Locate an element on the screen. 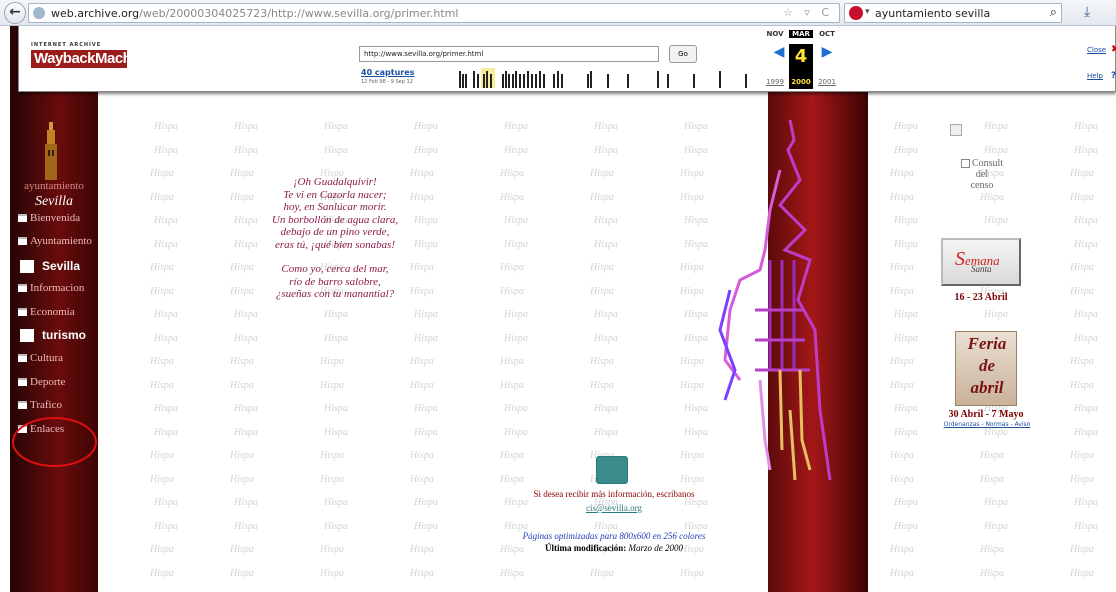 This screenshot has width=1116, height=592. poem-line: debajo de un pino verde, is located at coordinates (335, 232).